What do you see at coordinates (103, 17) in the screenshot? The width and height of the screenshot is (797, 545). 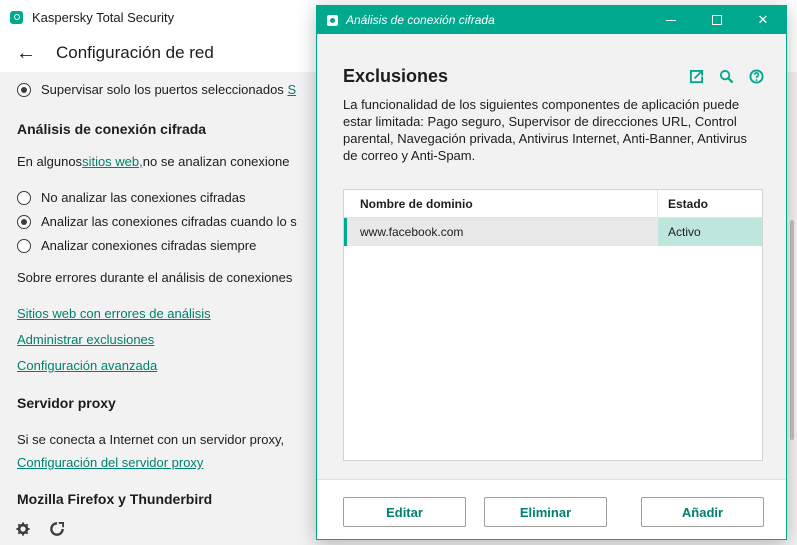 I see `app-title: Kaspersky Total Security` at bounding box center [103, 17].